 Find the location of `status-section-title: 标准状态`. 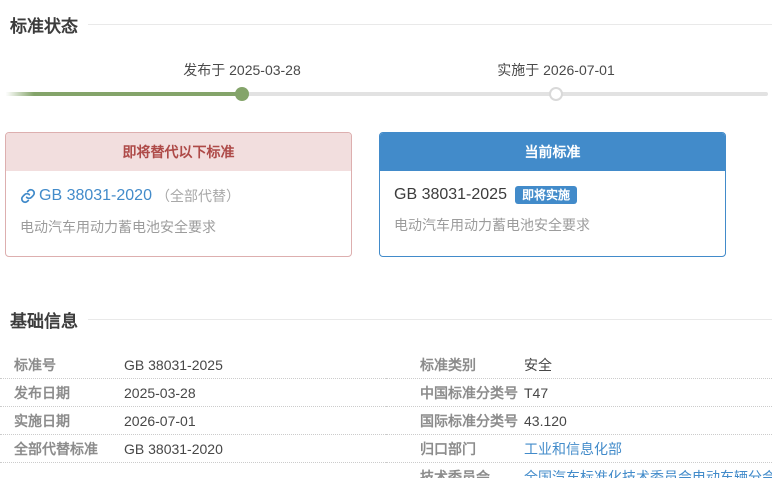

status-section-title: 标准状态 is located at coordinates (44, 26).